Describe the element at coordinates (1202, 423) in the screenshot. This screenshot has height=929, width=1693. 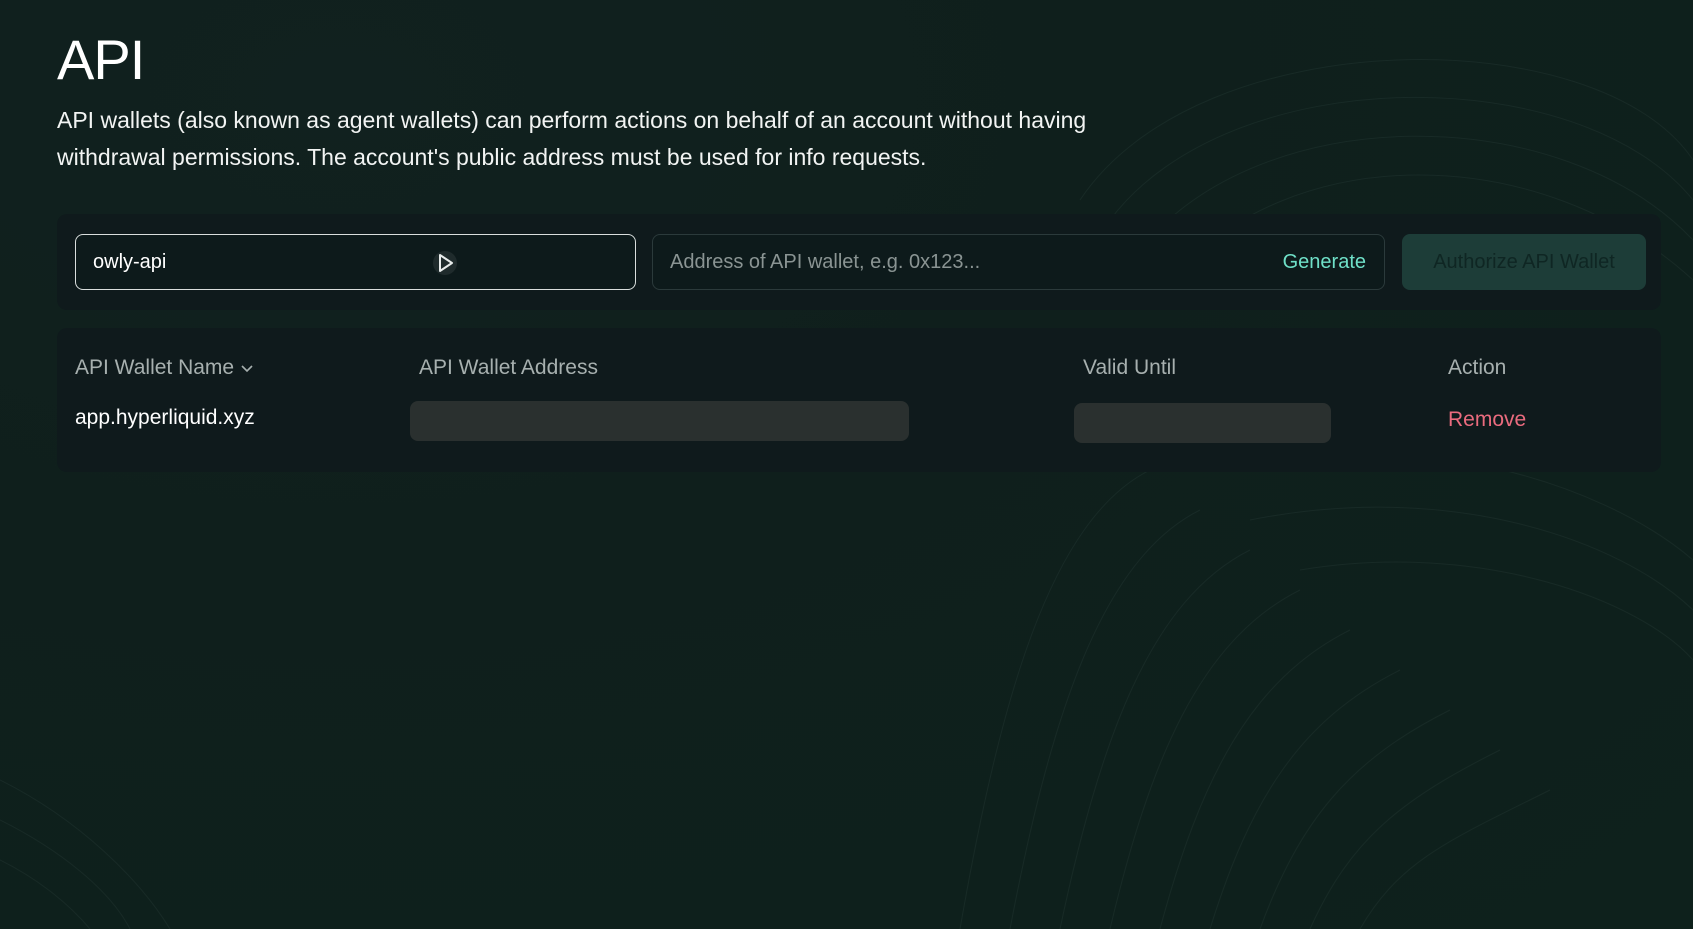
I see `valid-until-placeholder` at that location.